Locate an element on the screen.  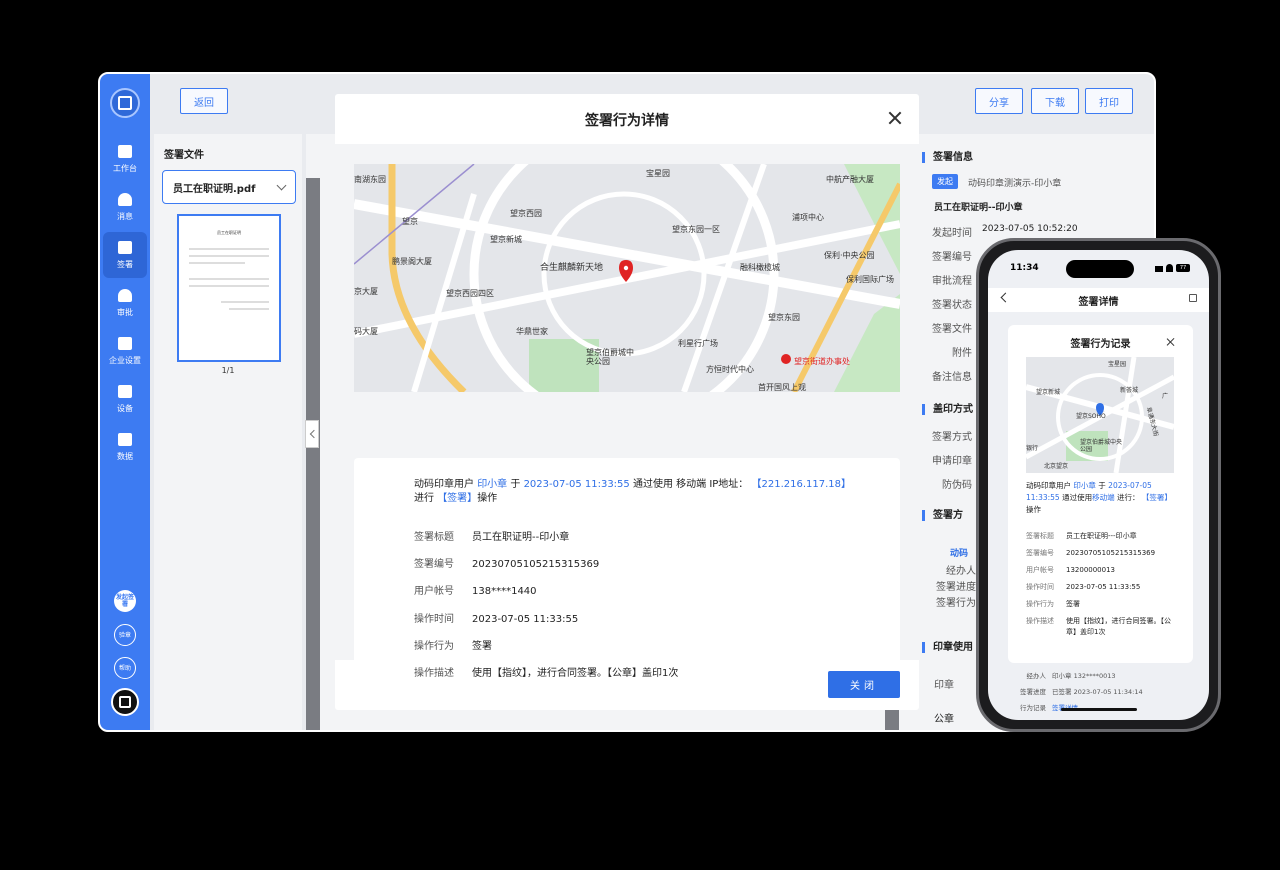
map-label: 鹏景阁大厦 is located at coordinates (412, 261).